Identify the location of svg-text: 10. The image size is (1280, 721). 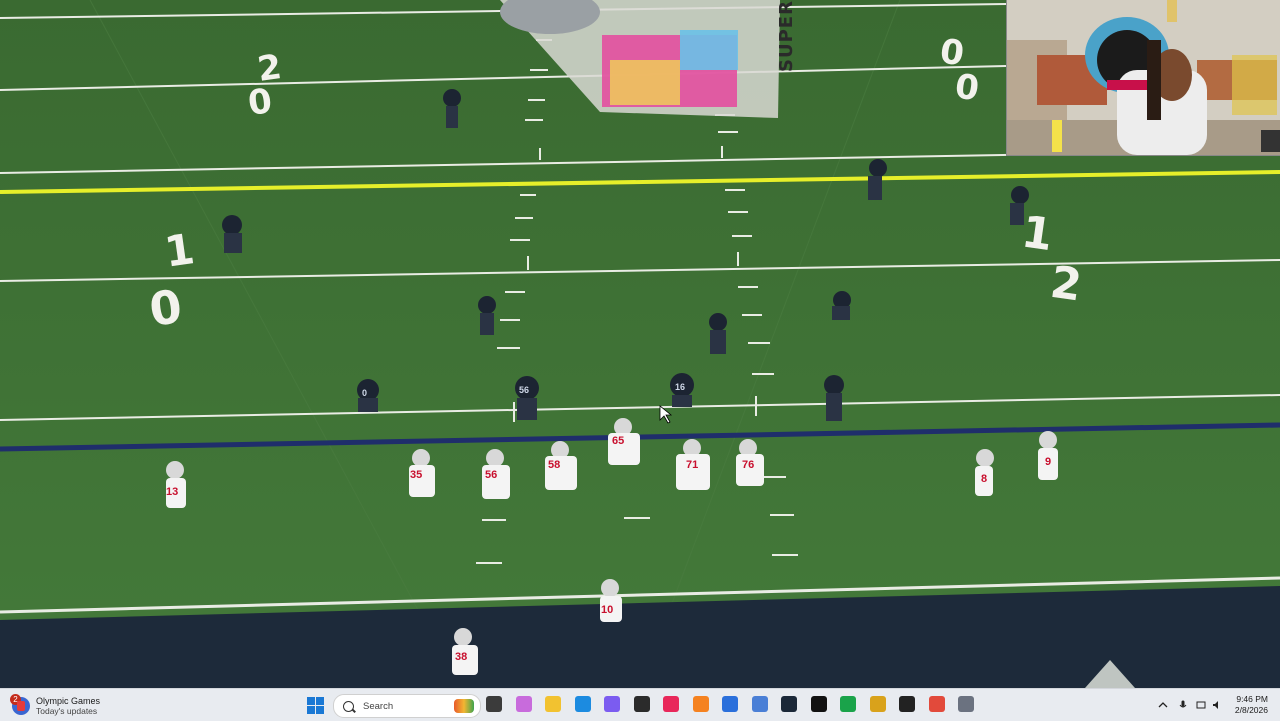
(607, 610).